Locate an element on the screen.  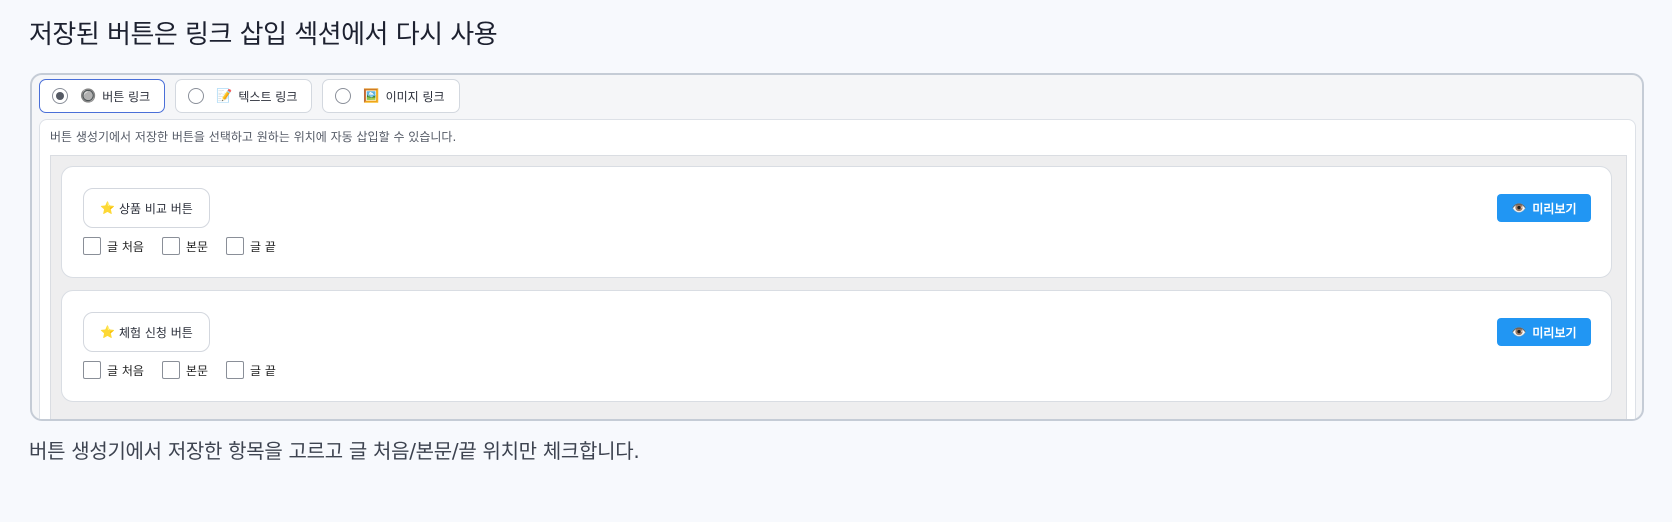
tab-image-link: 🖼️ 이미지 링크 is located at coordinates (391, 96).